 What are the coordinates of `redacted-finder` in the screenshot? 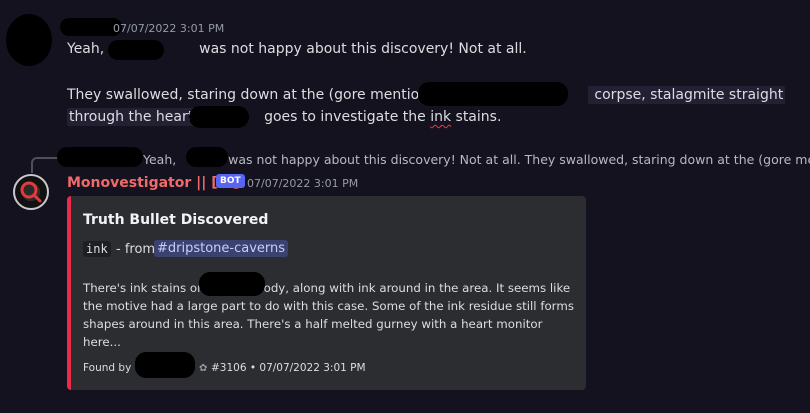 It's located at (165, 365).